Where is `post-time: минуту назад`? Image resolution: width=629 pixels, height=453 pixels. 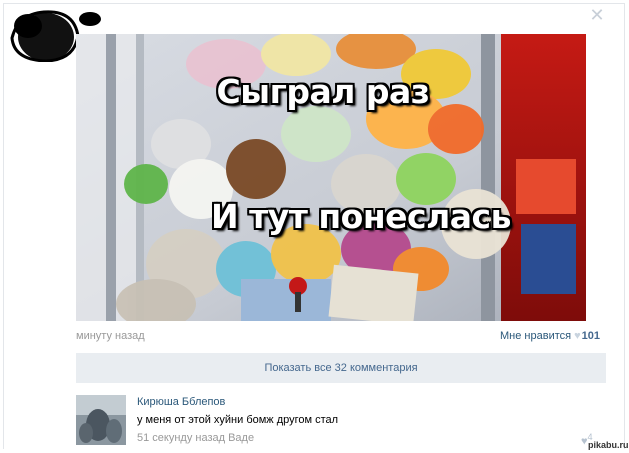
post-time: минуту назад is located at coordinates (110, 336).